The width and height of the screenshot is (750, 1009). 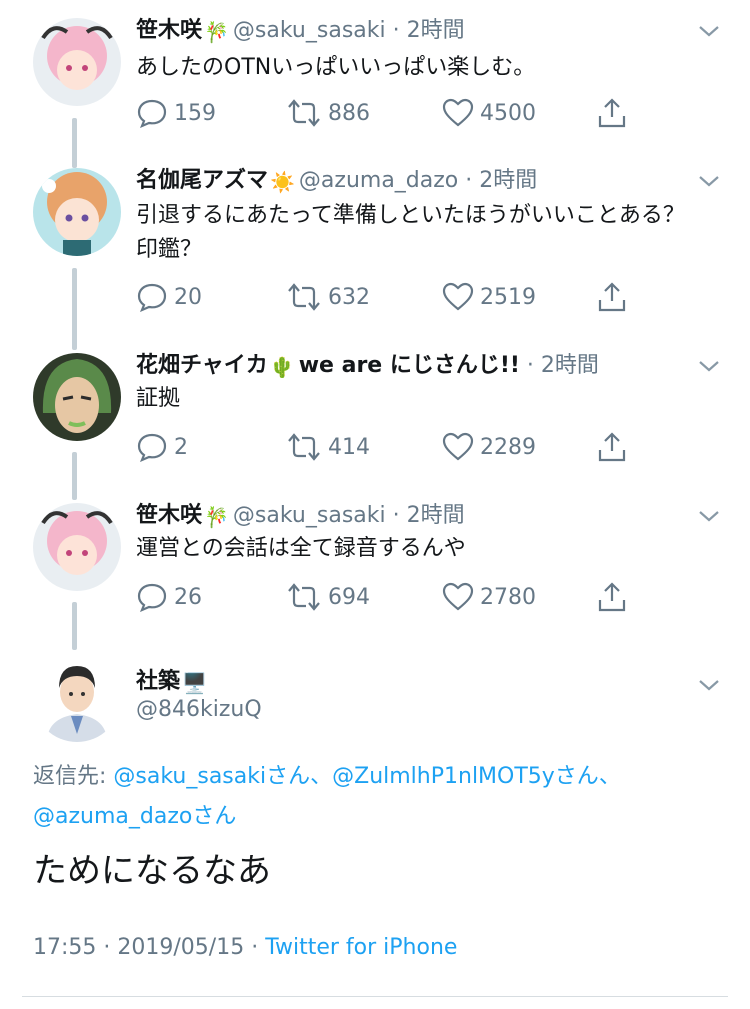 What do you see at coordinates (282, 182) in the screenshot?
I see `sun-icon: ☀️` at bounding box center [282, 182].